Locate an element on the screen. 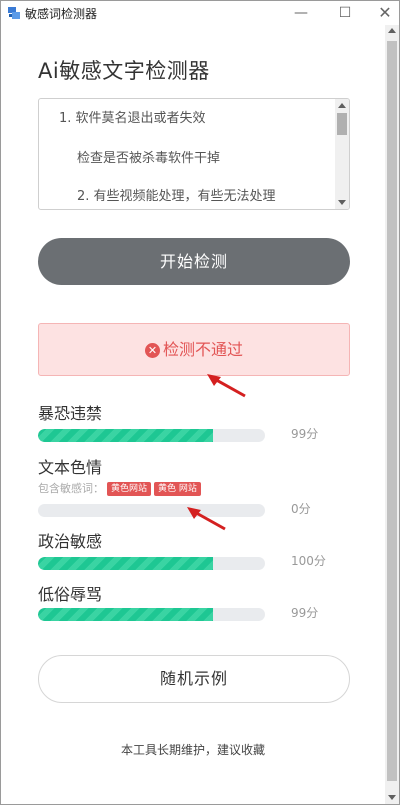 This screenshot has width=400, height=805. textarea-scrollbar is located at coordinates (342, 154).